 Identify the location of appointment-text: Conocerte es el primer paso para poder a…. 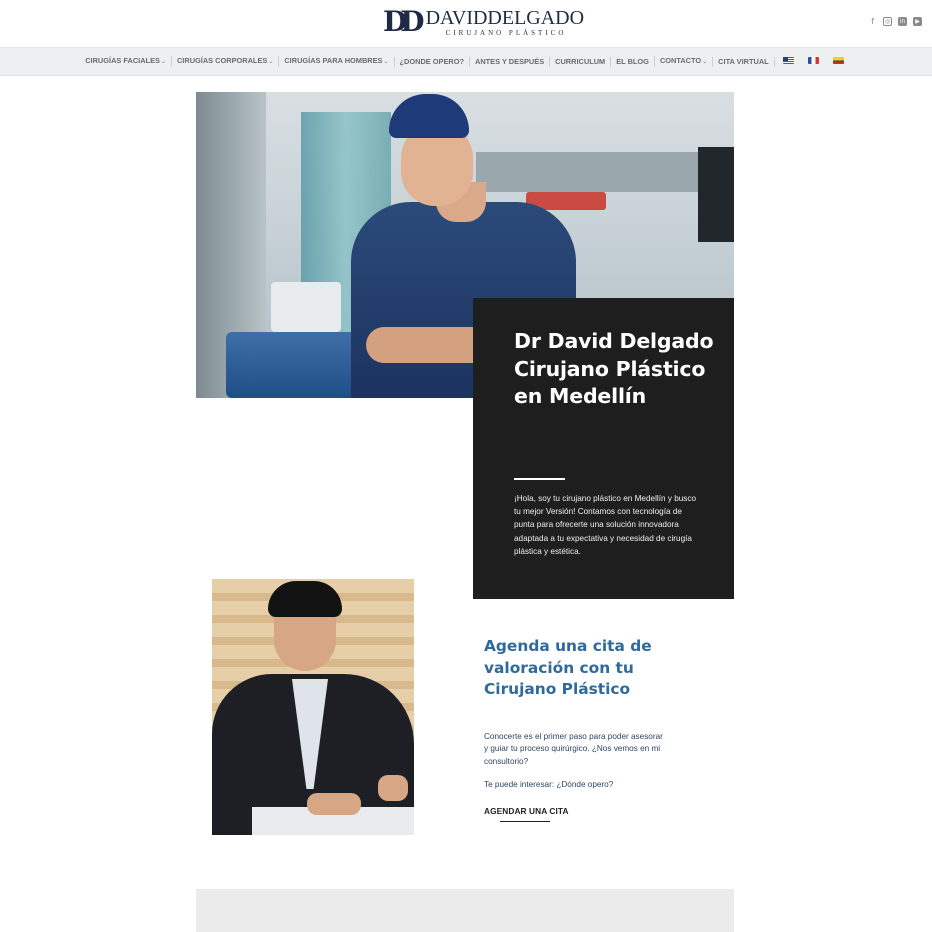
(573, 749).